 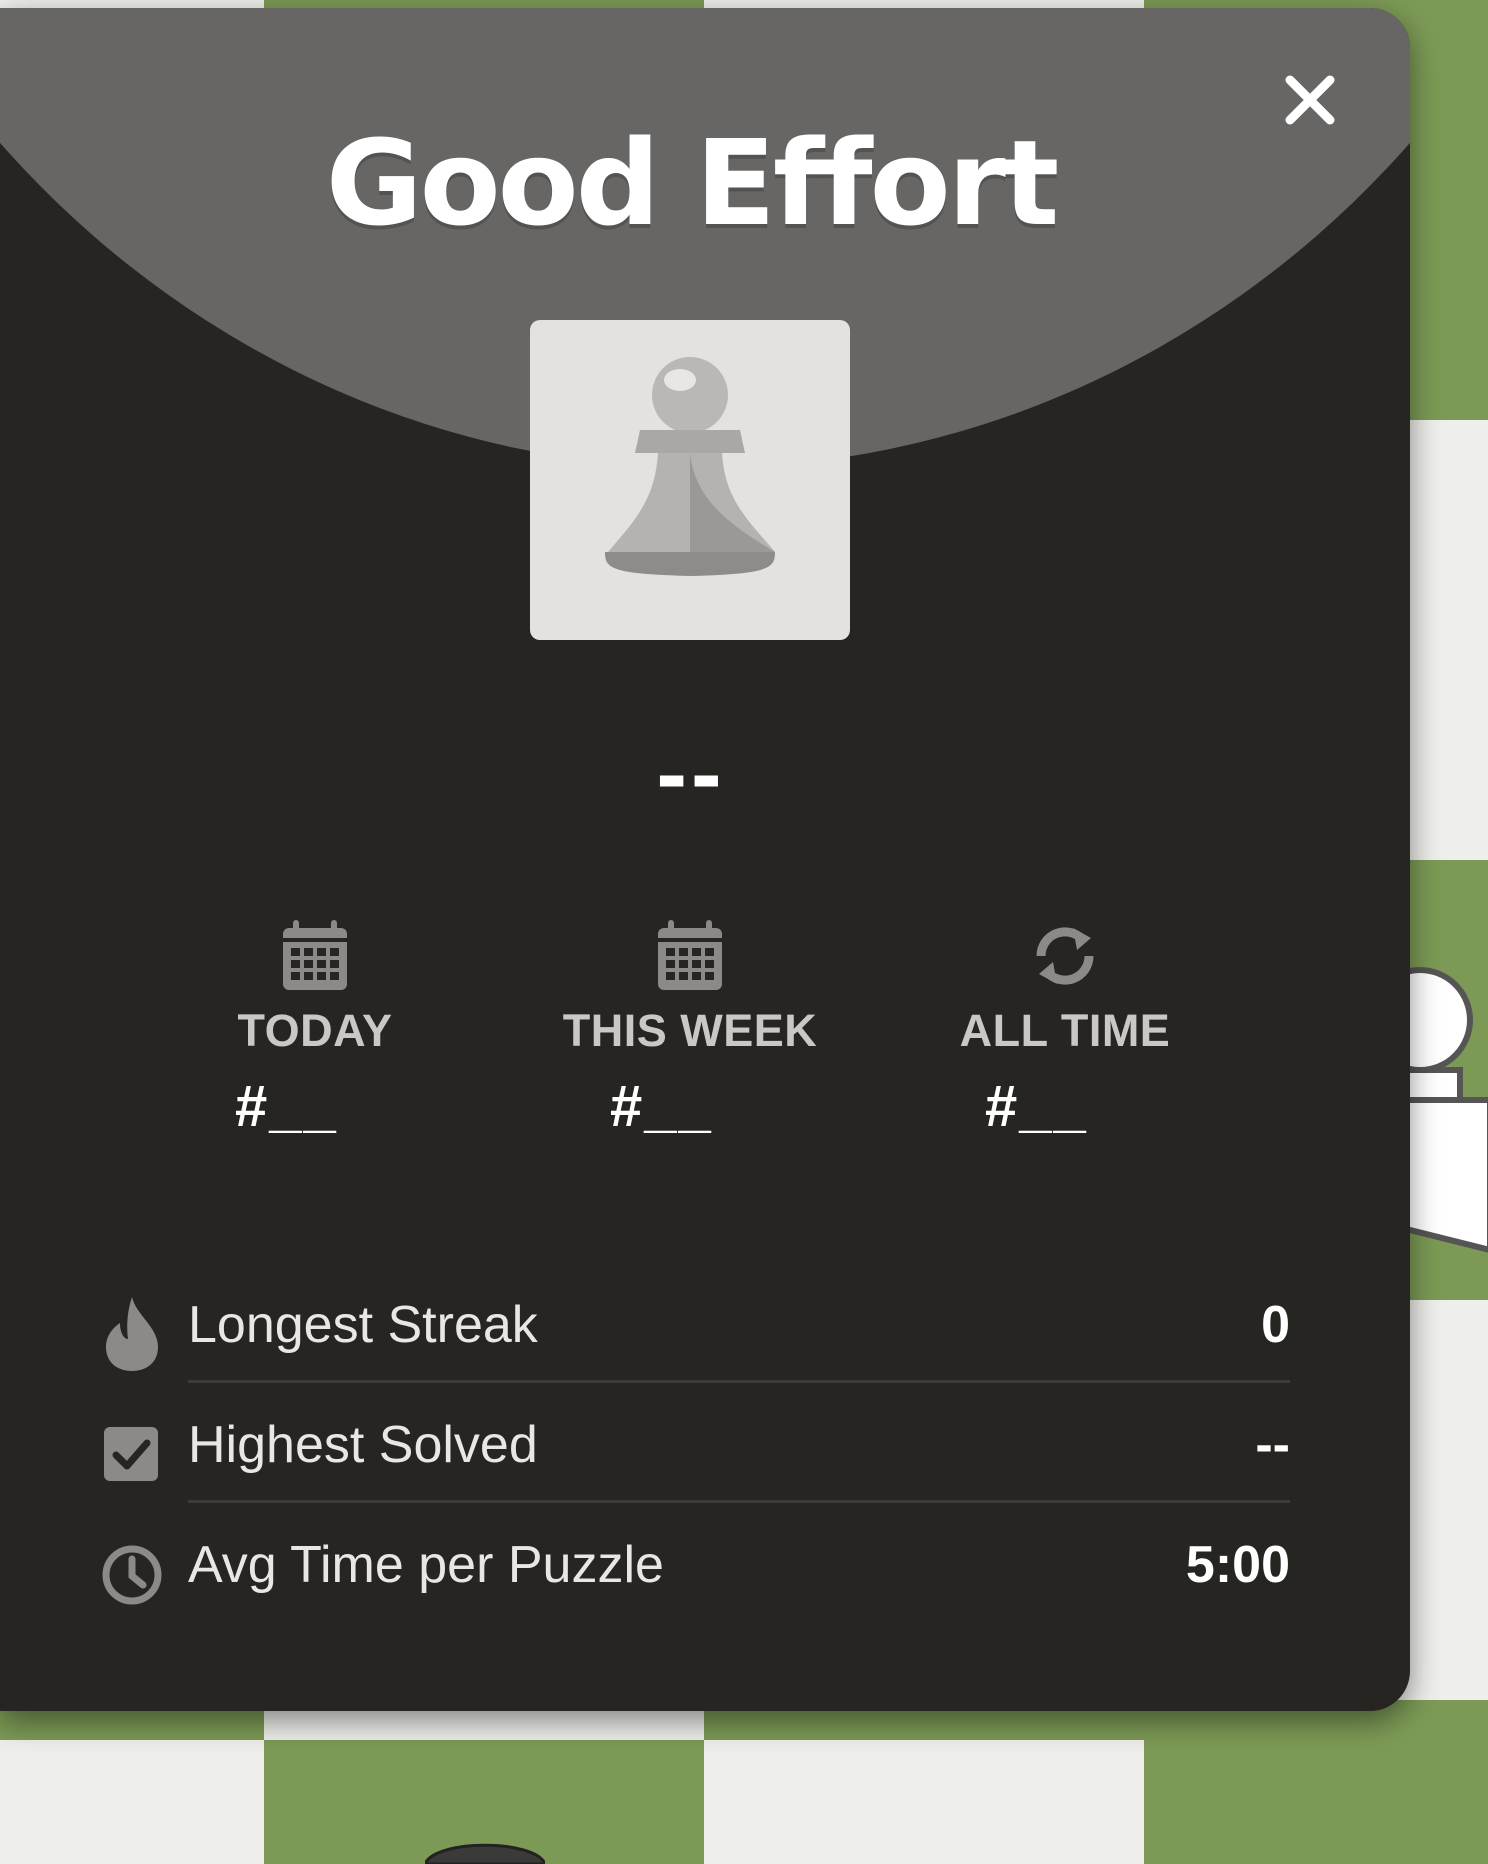 I want to click on rank-today: TODAY #__, so click(x=315, y=1029).